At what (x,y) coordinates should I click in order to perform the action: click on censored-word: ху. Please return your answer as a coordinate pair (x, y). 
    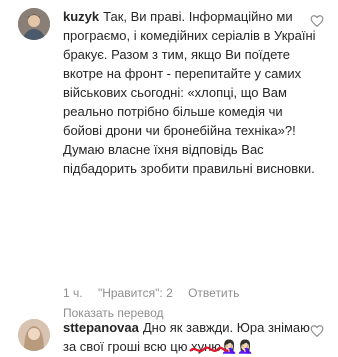
    Looking at the image, I should click on (209, 346).